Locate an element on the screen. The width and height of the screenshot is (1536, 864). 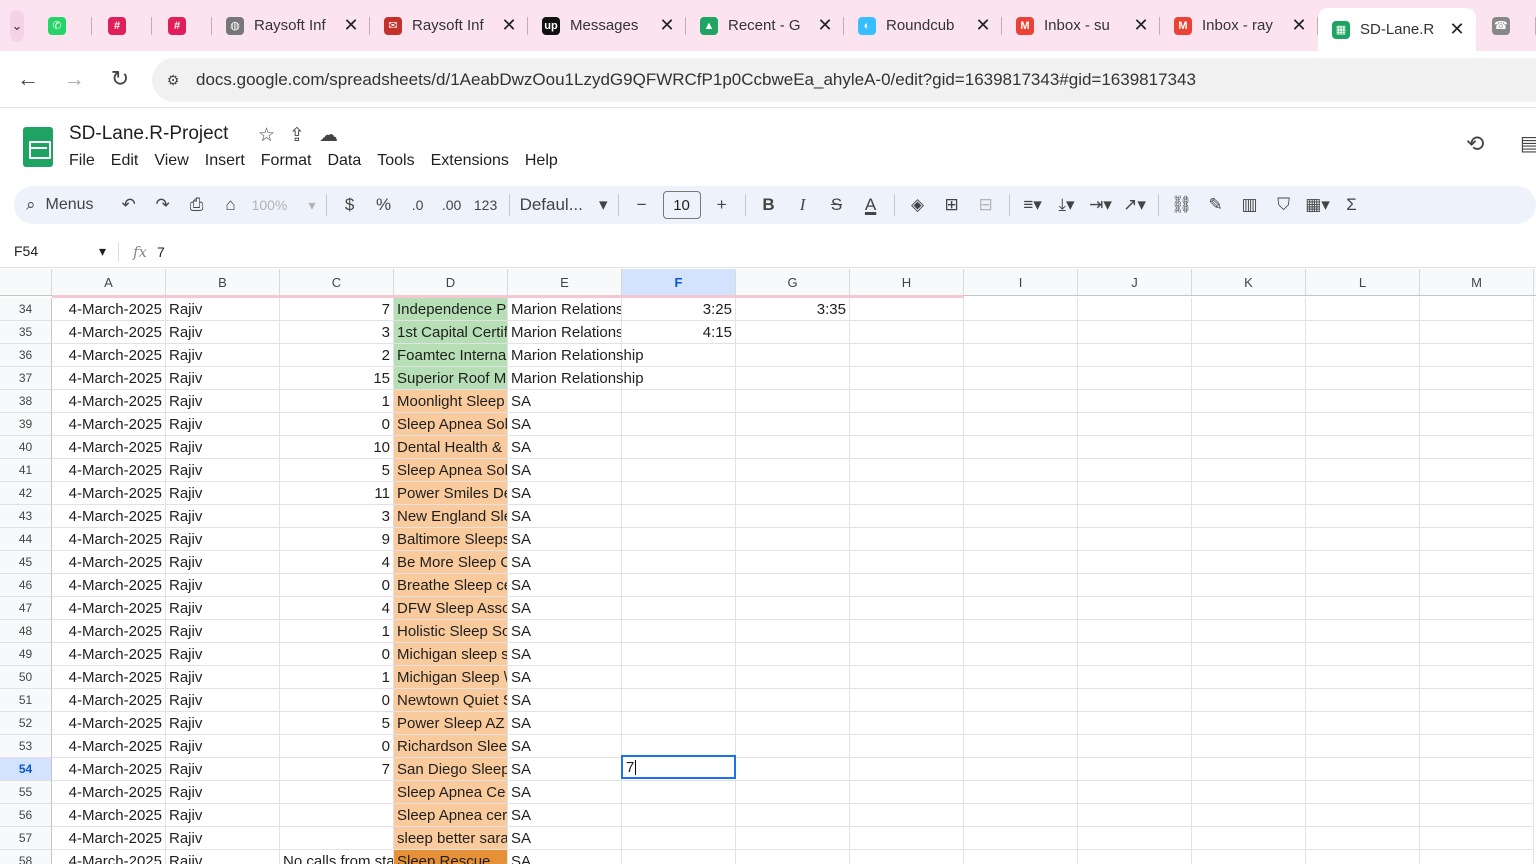
cell-a-47: 4-March-2025 is located at coordinates (109, 608).